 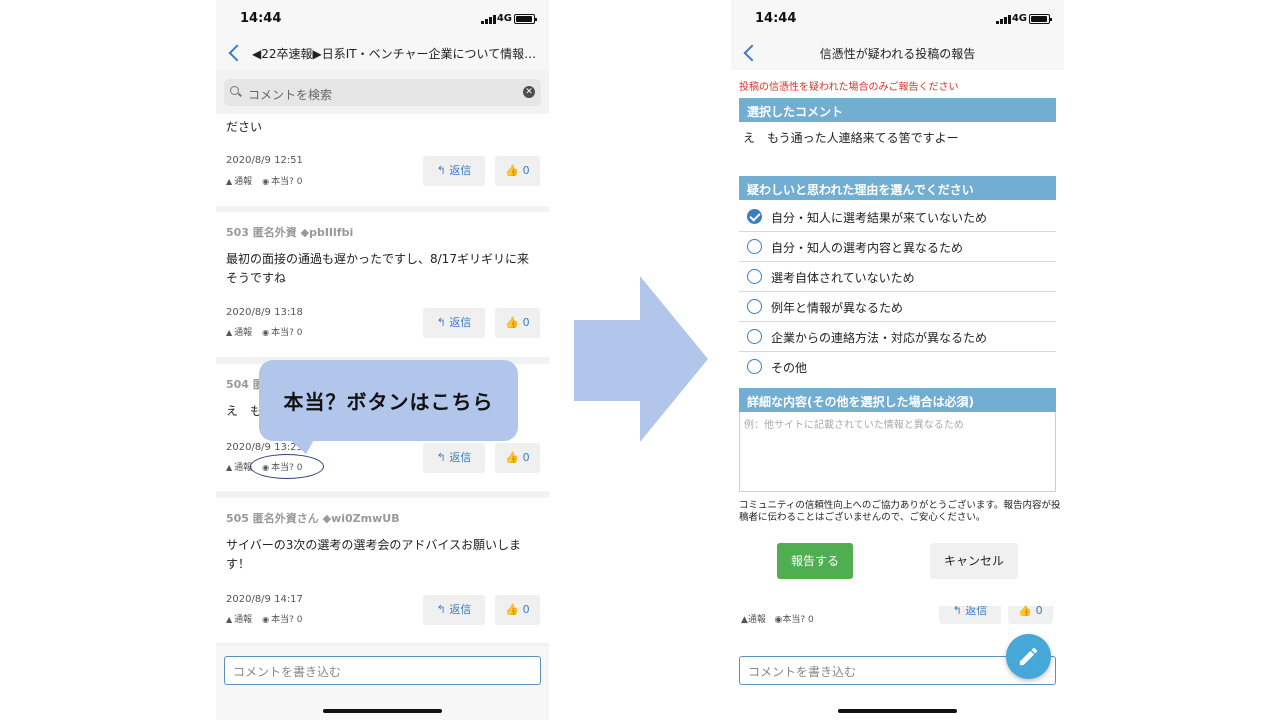 I want to click on reason-label: 例年と情報が異なるため, so click(x=837, y=308).